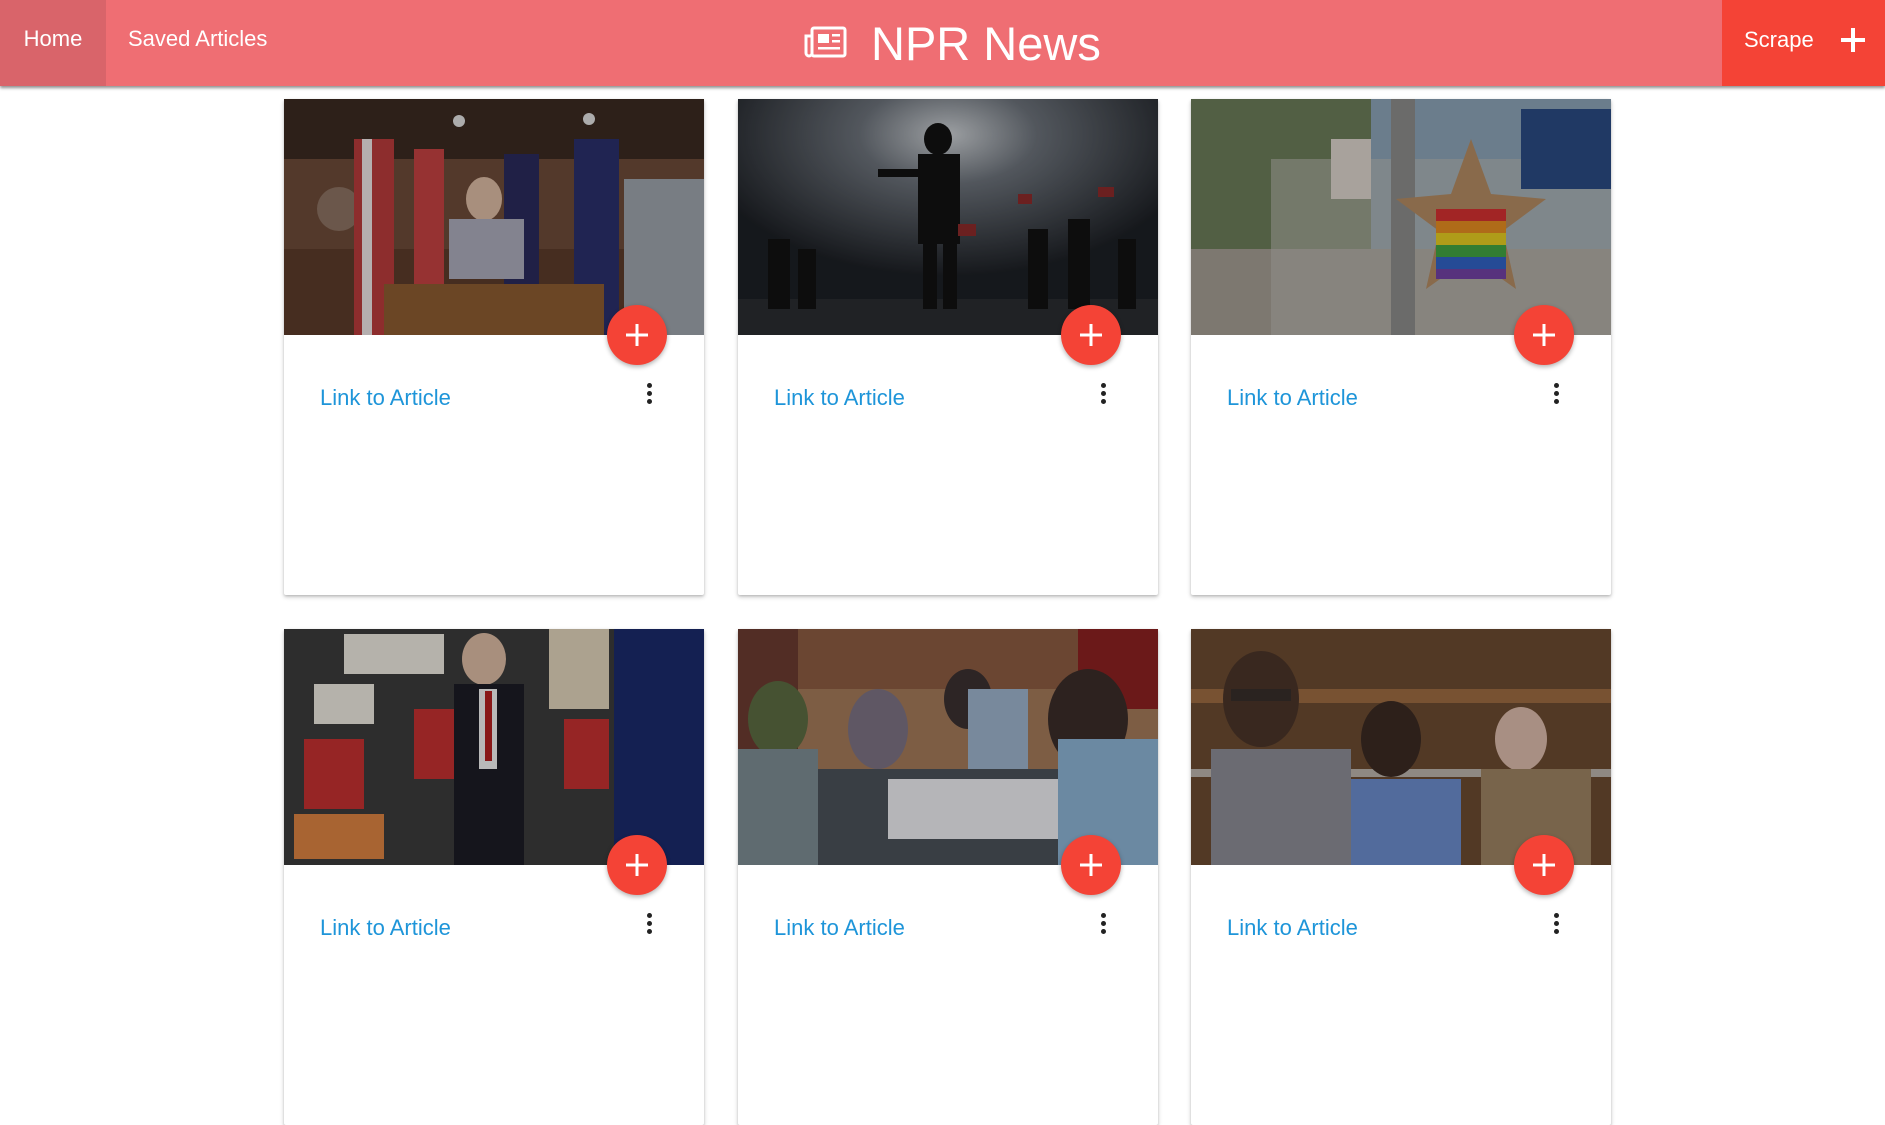 The image size is (1885, 1125). I want to click on top-navbar: Home Saved Articles NPR News Scrape, so click(942, 43).